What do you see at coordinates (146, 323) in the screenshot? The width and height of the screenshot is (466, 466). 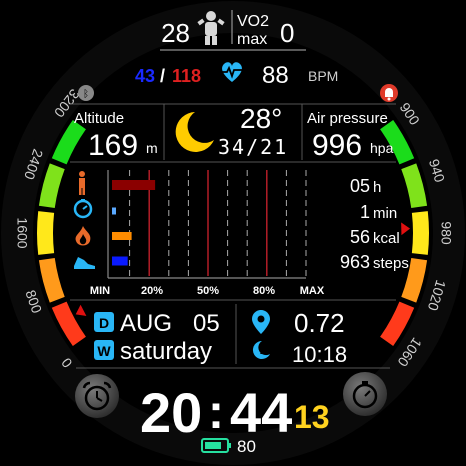 I see `date-month: AUG` at bounding box center [146, 323].